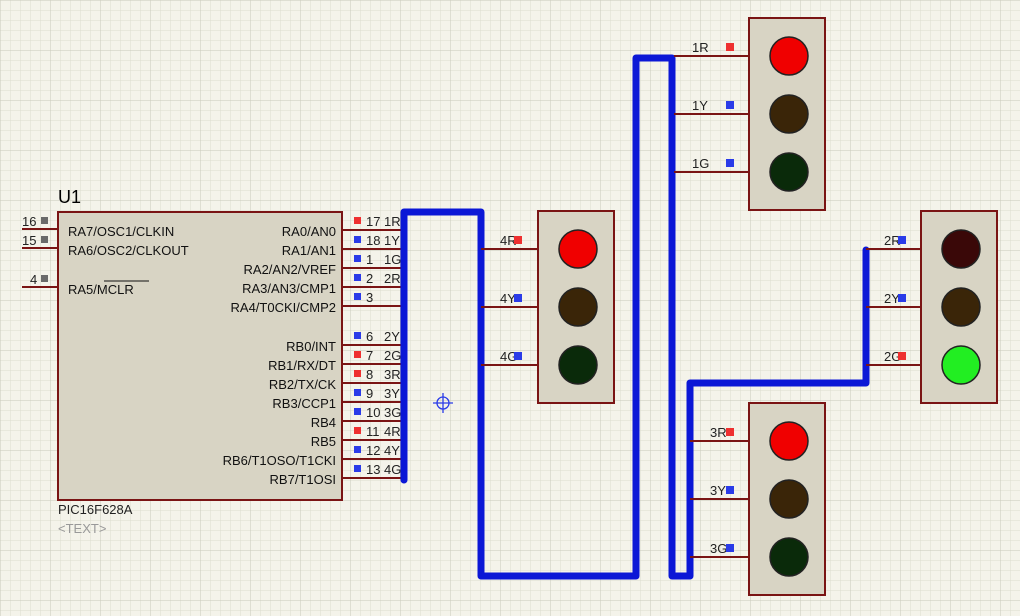 This screenshot has height=616, width=1020. Describe the element at coordinates (101, 289) in the screenshot. I see `pin-label: RA5/MCLR` at that location.